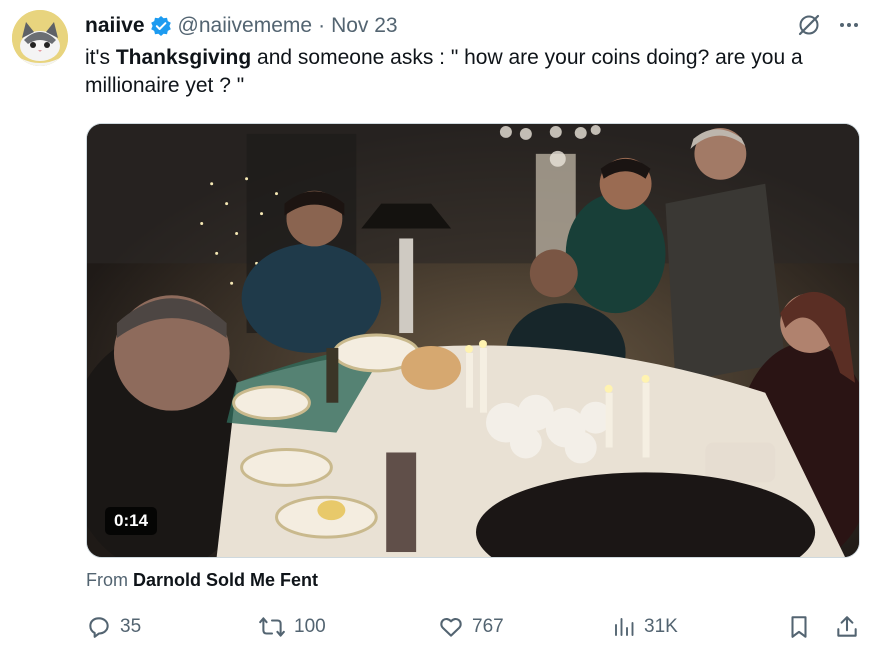  What do you see at coordinates (113, 627) in the screenshot?
I see `reply-button: 35` at bounding box center [113, 627].